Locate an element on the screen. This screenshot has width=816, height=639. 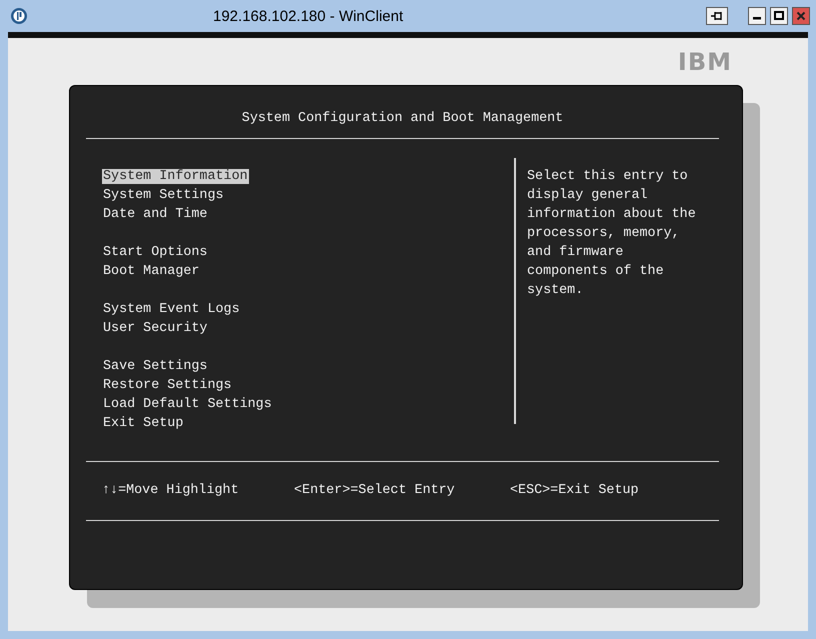
maximize-button is located at coordinates (779, 16).